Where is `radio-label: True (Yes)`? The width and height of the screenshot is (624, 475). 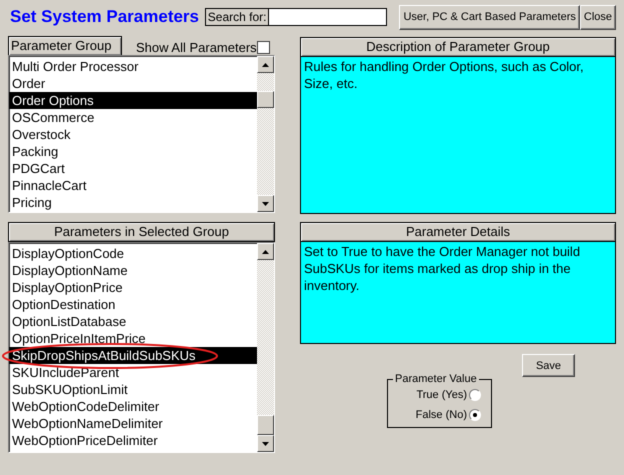 radio-label: True (Yes) is located at coordinates (441, 395).